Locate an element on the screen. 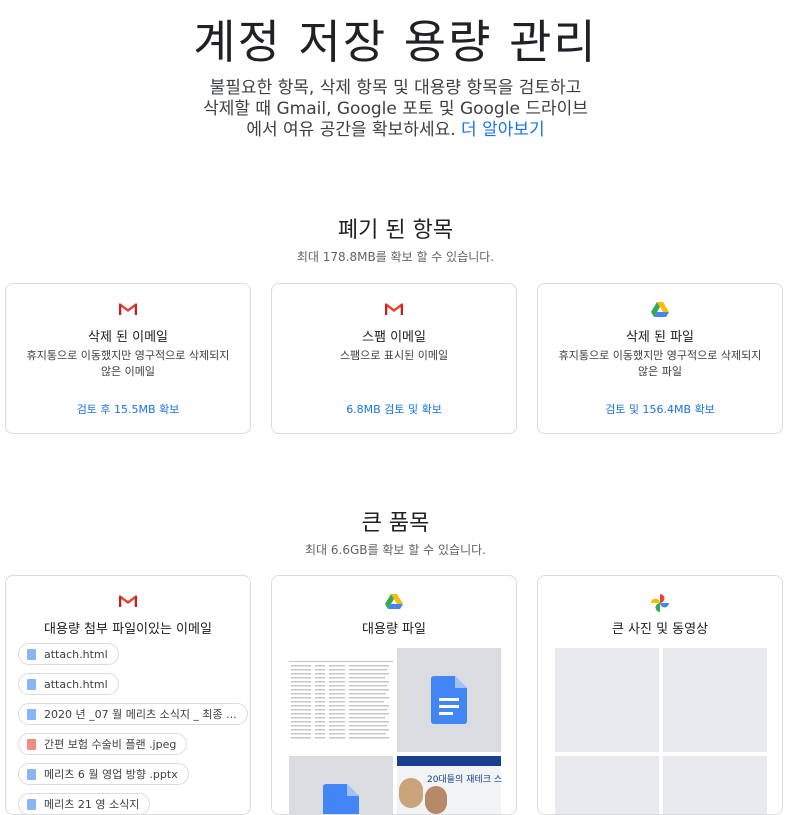 Image resolution: width=791 pixels, height=815 pixels. card-description: 휴지통으로 이동했지만 영구적으로 삭제되지 않은 파일 is located at coordinates (660, 363).